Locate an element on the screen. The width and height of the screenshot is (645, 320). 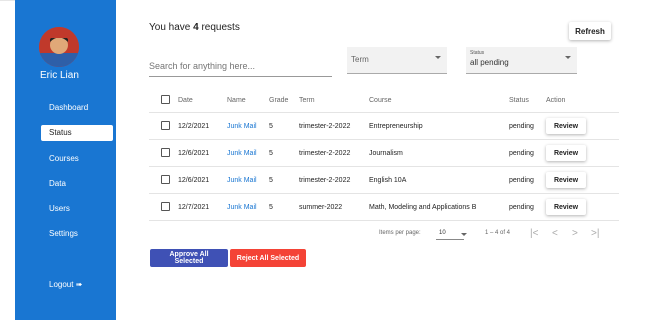
sidebar-item-status: Status is located at coordinates (77, 133).